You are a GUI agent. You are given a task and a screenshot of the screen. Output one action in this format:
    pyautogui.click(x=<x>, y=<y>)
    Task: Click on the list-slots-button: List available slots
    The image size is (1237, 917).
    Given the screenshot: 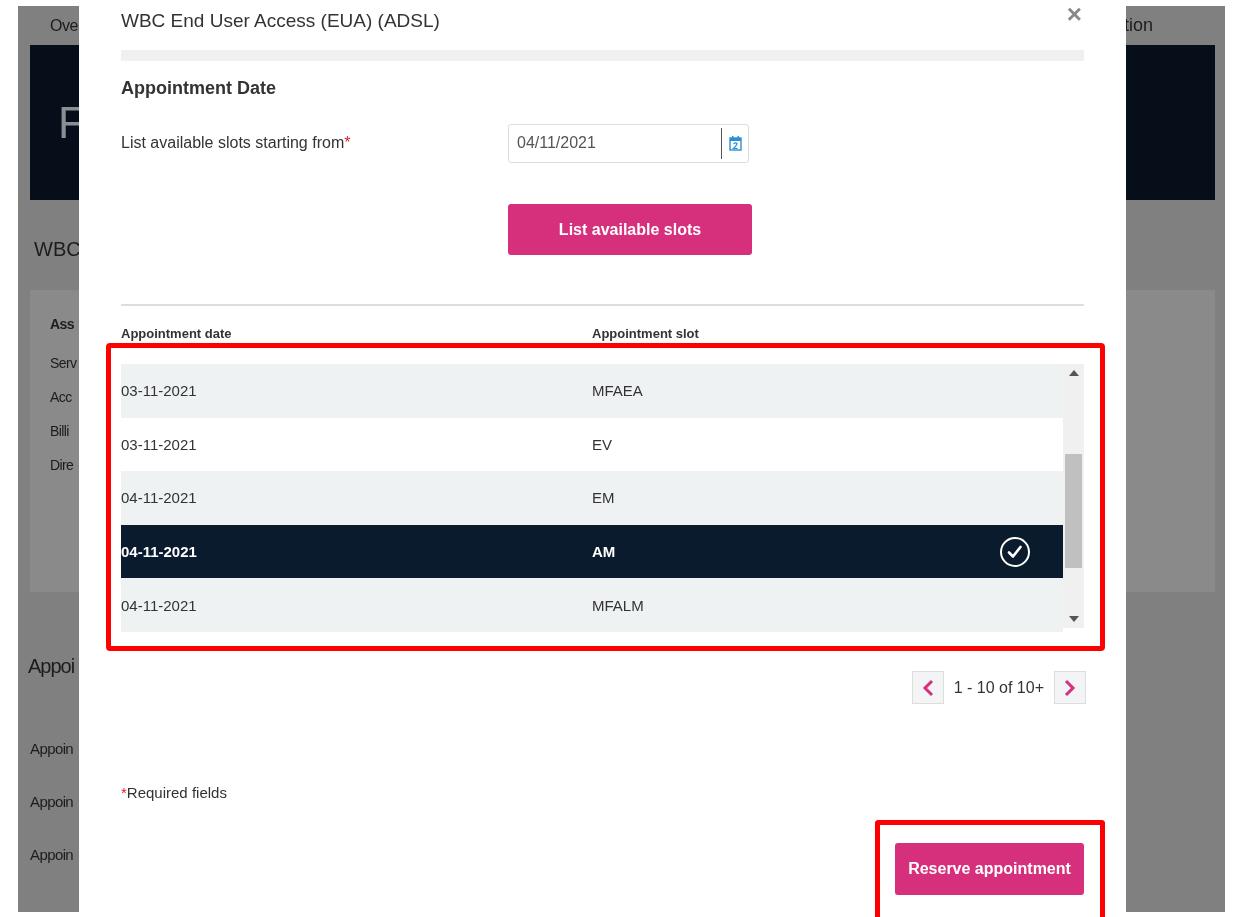 What is the action you would take?
    pyautogui.click(x=630, y=229)
    